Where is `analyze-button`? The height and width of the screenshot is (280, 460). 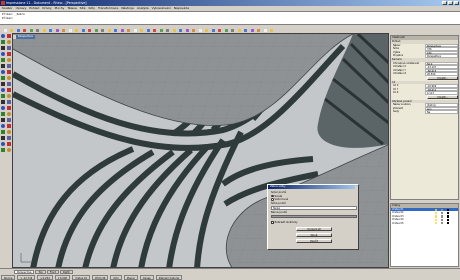
analyze-button is located at coordinates (173, 29).